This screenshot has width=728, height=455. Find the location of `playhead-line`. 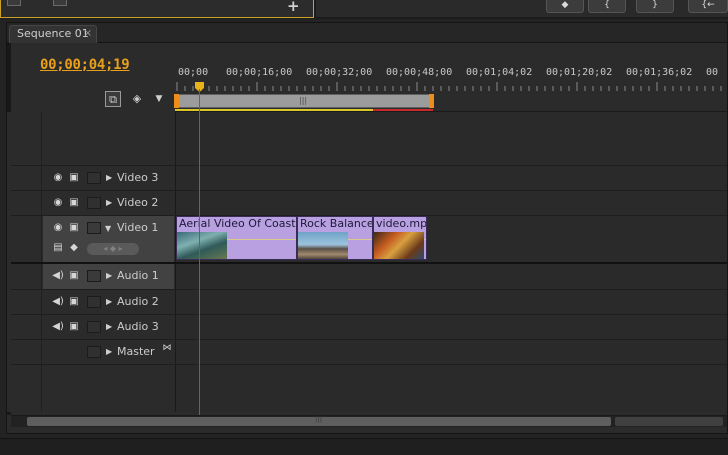

playhead-line is located at coordinates (199, 252).